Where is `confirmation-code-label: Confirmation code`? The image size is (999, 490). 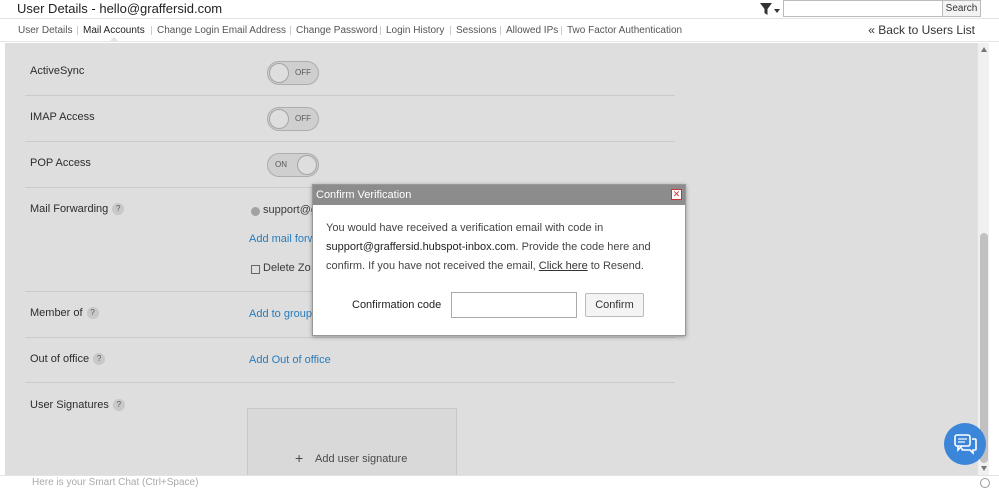
confirmation-code-label: Confirmation code is located at coordinates (397, 305).